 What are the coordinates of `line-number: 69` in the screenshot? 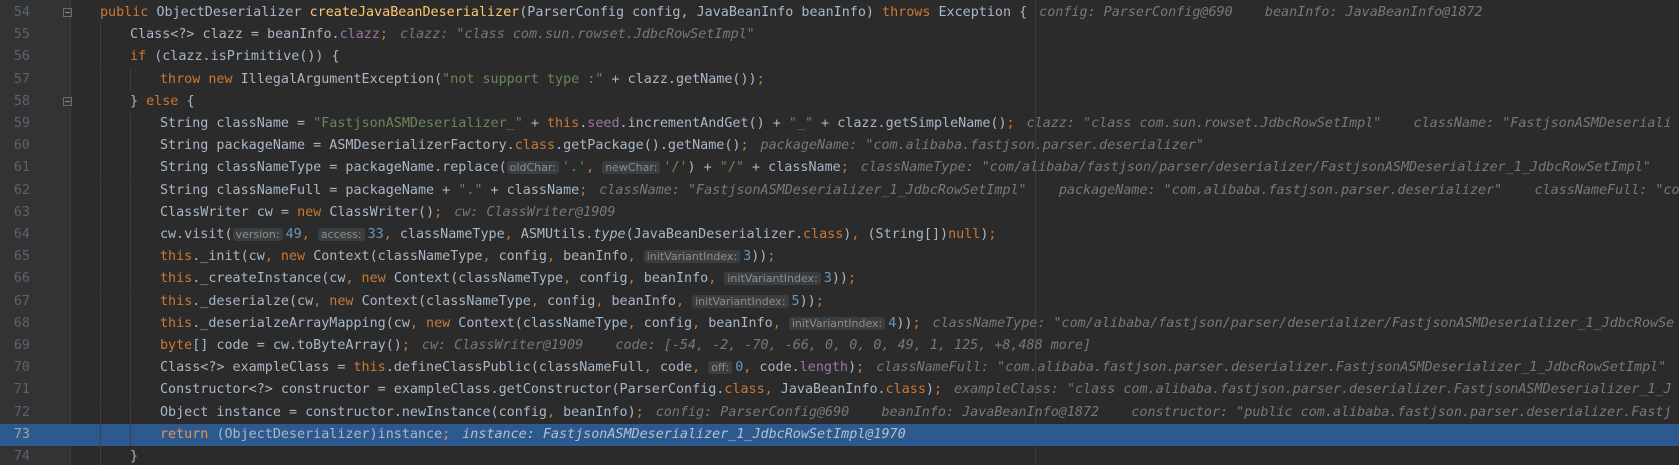 It's located at (15, 346).